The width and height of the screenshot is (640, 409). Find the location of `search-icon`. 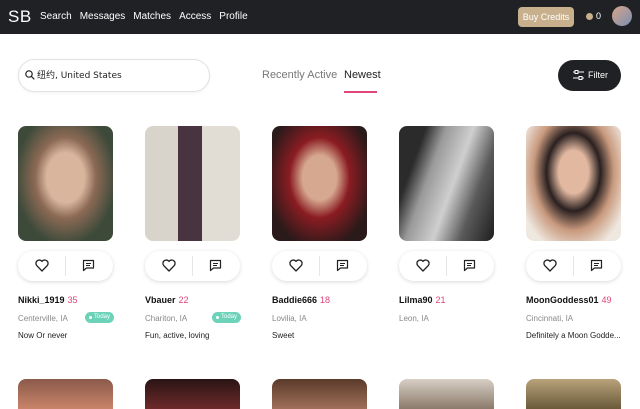

search-icon is located at coordinates (30, 75).